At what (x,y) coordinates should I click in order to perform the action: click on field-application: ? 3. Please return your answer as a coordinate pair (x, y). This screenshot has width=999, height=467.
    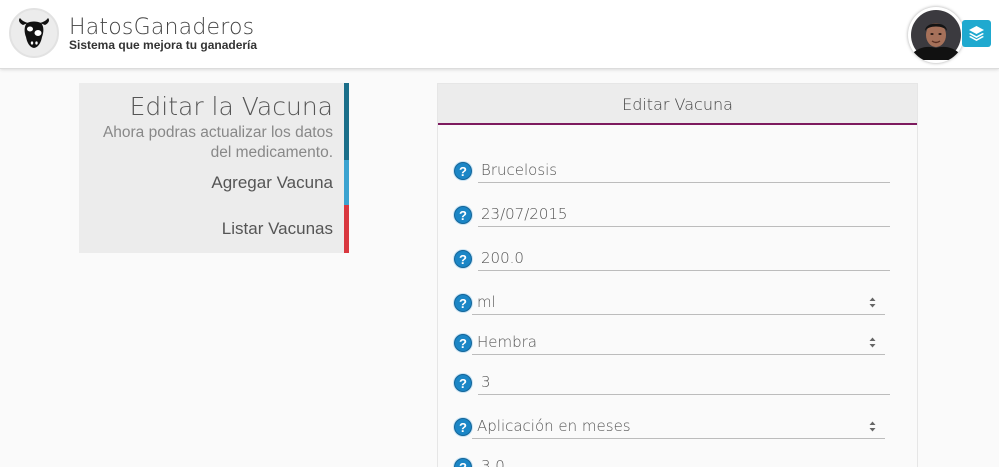
    Looking at the image, I should click on (674, 386).